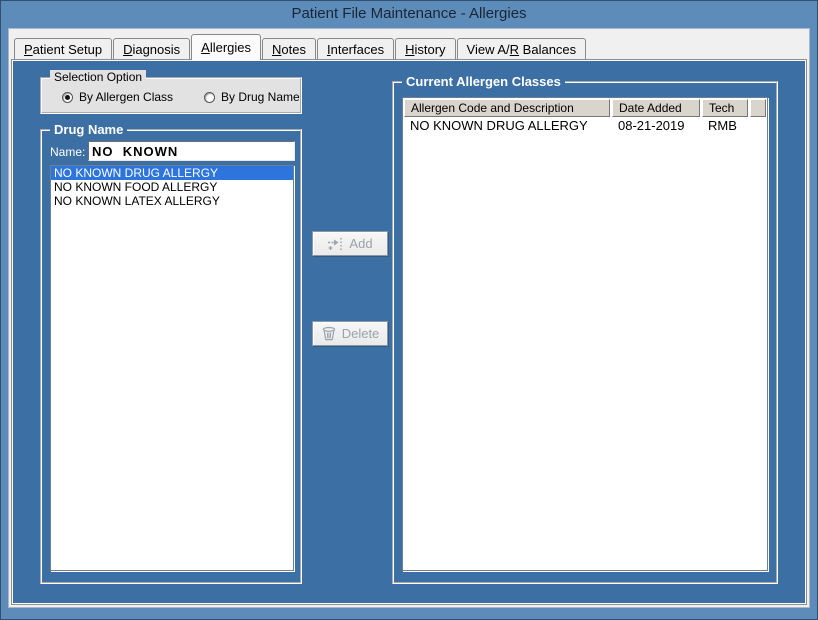 This screenshot has height=620, width=818. Describe the element at coordinates (507, 108) in the screenshot. I see `column-header-allergen-code-and-description: Allergen Code and Description` at that location.